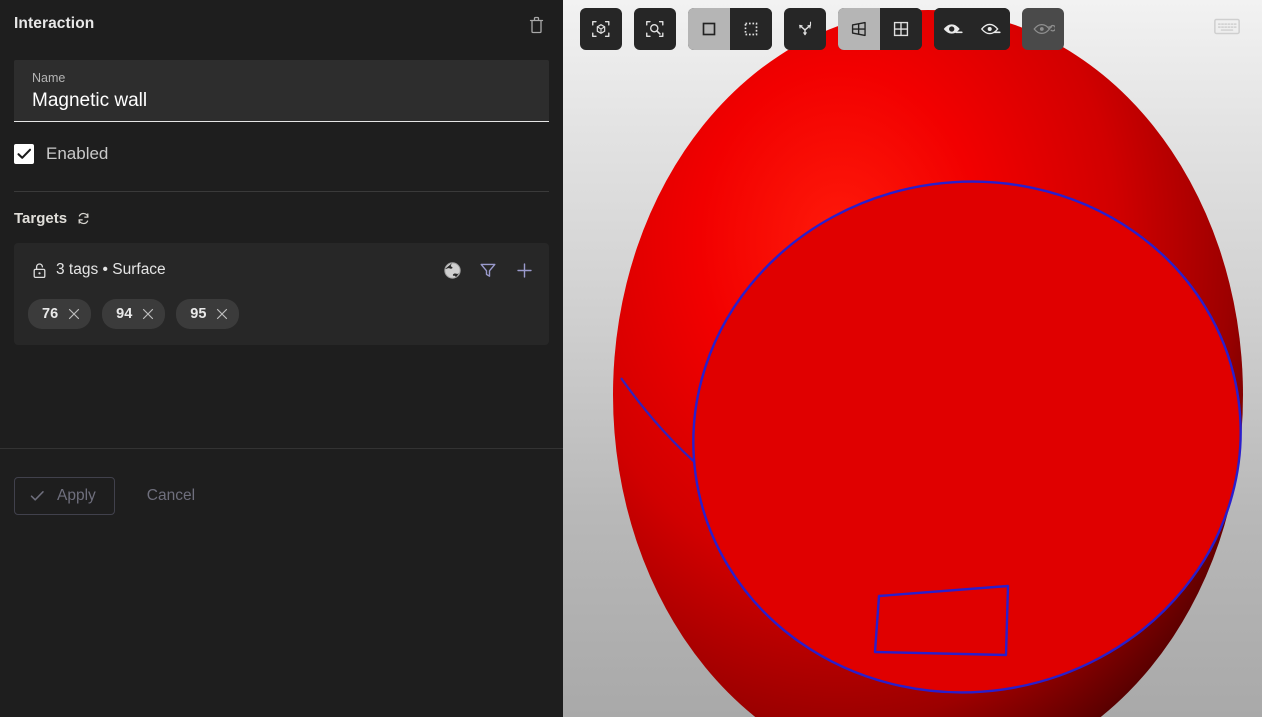 The image size is (1262, 717). What do you see at coordinates (281, 218) in the screenshot?
I see `targets-header: Targets` at bounding box center [281, 218].